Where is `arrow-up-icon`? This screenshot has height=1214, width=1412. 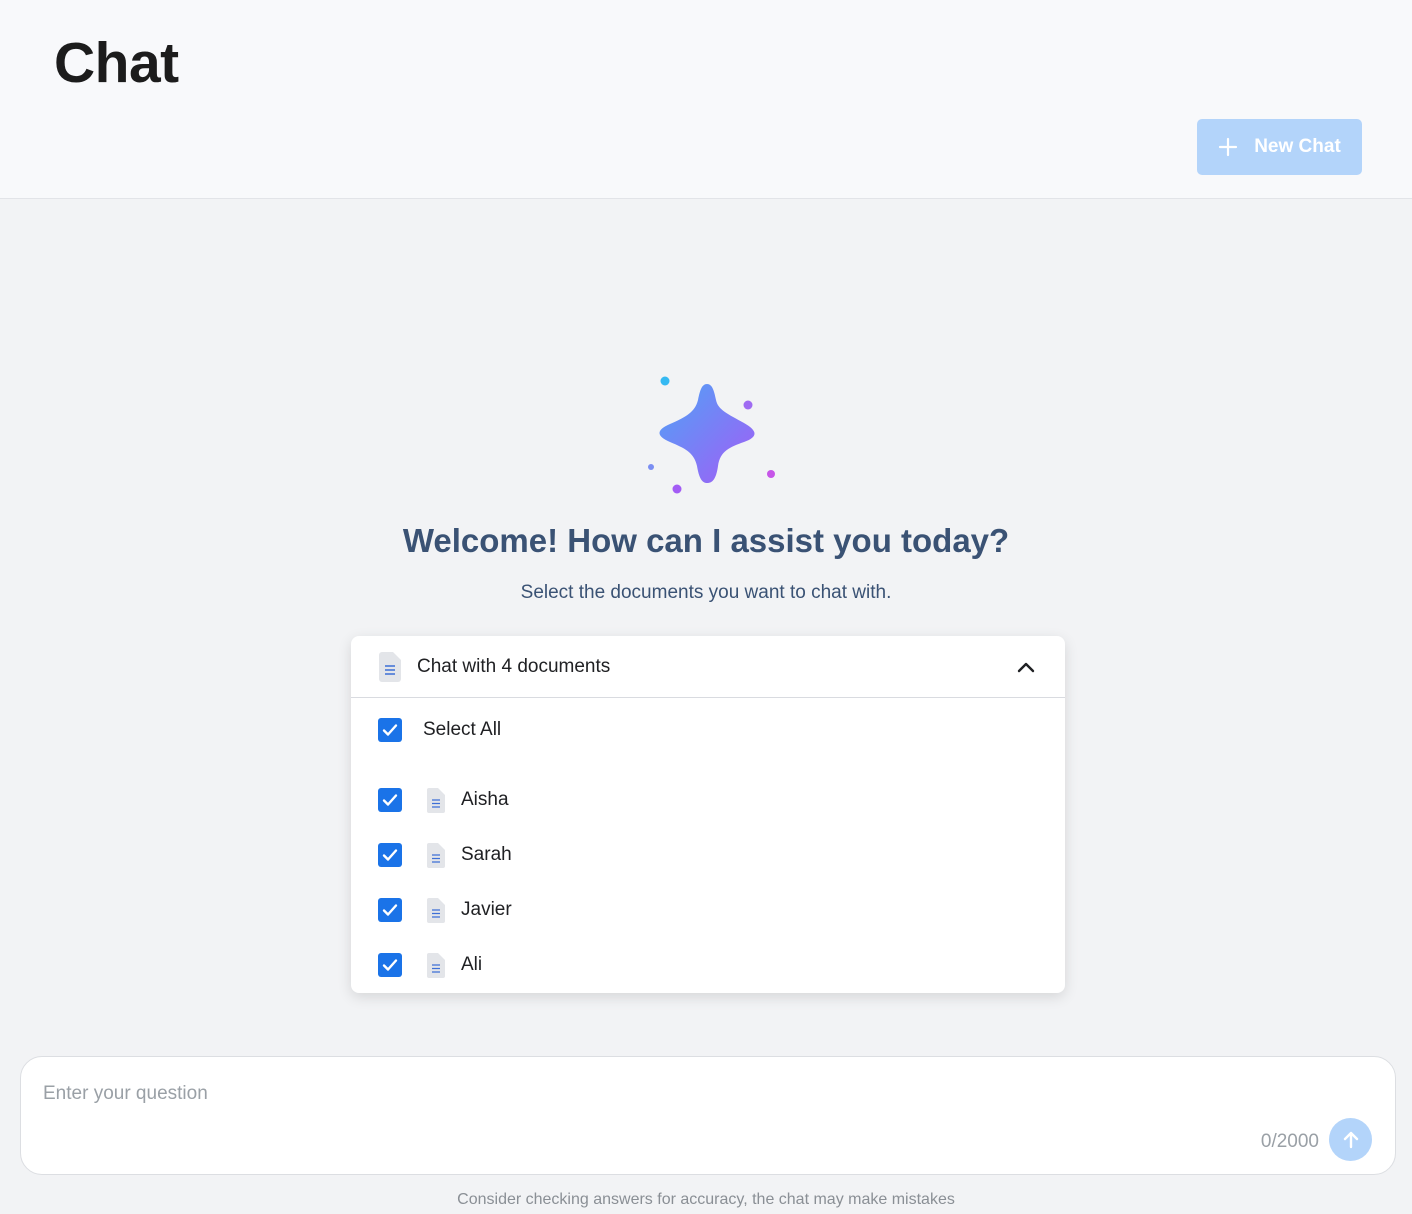 arrow-up-icon is located at coordinates (1350, 1139).